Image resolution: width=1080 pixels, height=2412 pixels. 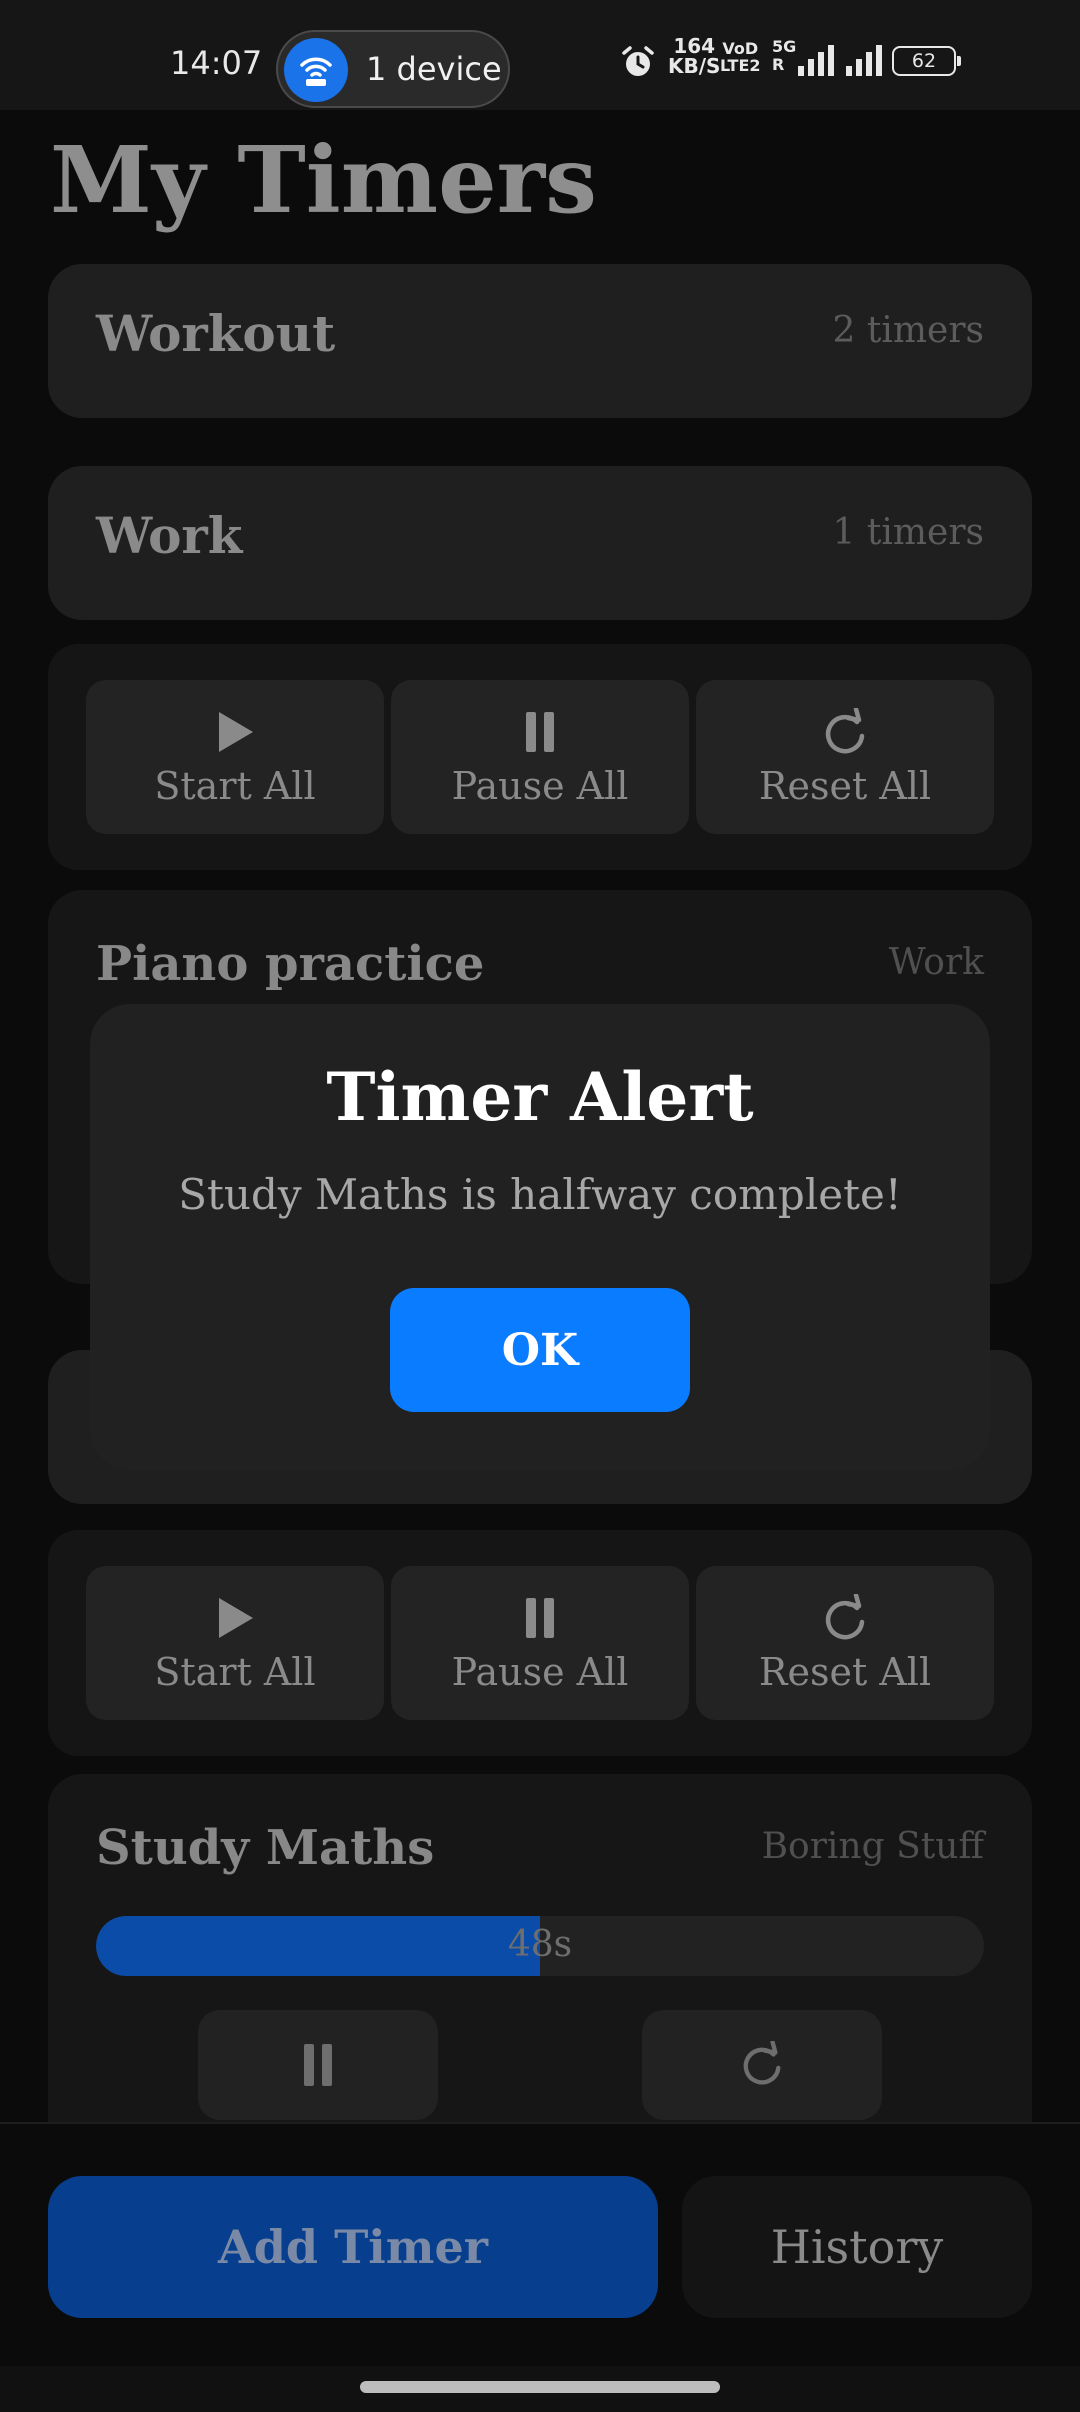 What do you see at coordinates (434, 69) in the screenshot?
I see `hotspot-label: 1 device` at bounding box center [434, 69].